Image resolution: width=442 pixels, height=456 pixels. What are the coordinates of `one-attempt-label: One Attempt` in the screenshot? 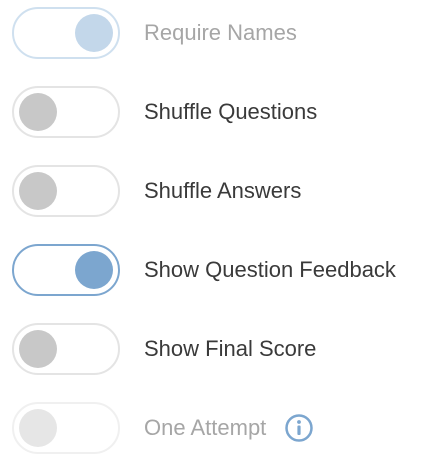 It's located at (205, 427).